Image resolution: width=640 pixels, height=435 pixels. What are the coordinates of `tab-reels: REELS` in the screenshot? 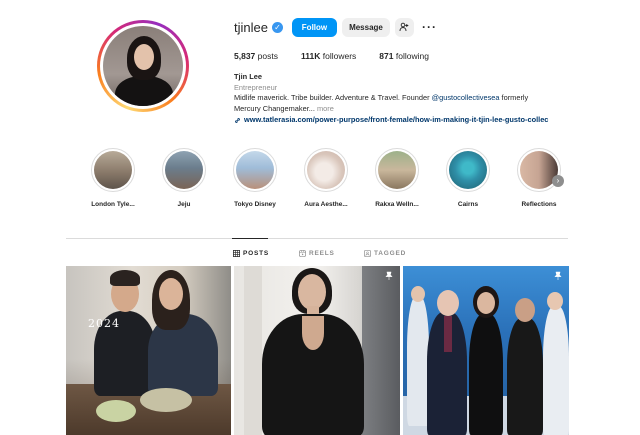 It's located at (317, 253).